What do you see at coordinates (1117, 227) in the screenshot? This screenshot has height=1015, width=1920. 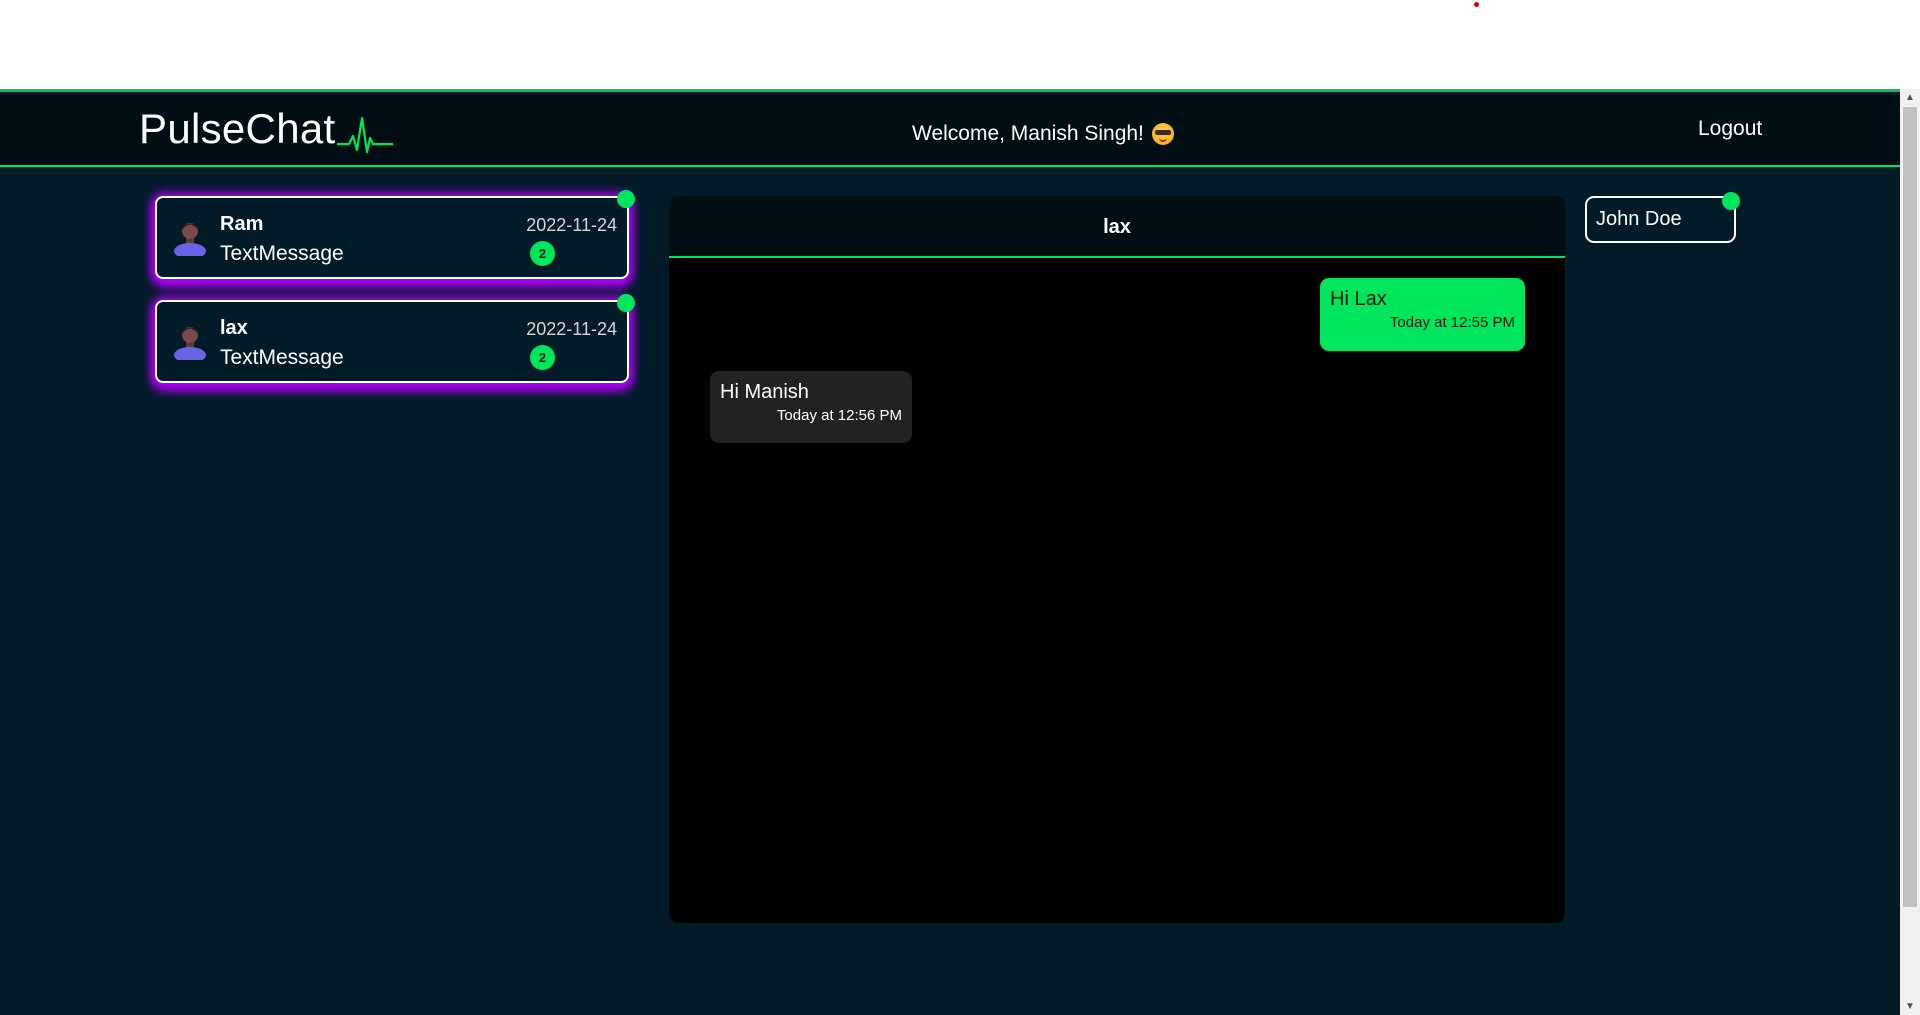 I see `chat-title: lax` at bounding box center [1117, 227].